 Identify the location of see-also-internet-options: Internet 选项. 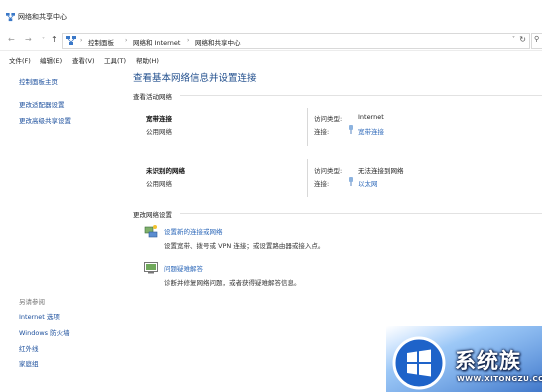
(39, 316).